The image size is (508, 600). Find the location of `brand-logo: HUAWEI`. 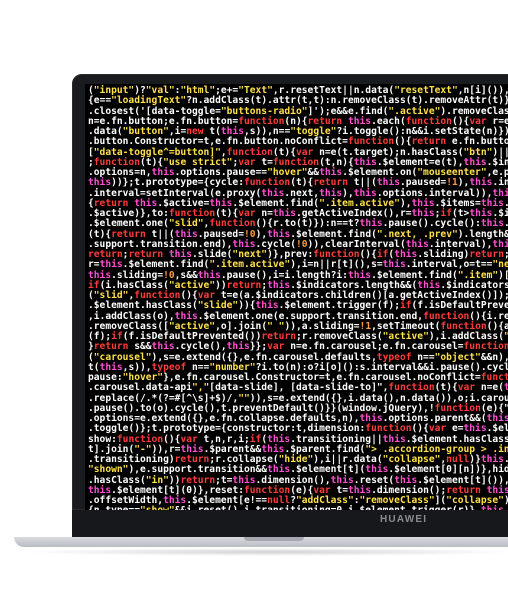

brand-logo: HUAWEI is located at coordinates (404, 519).